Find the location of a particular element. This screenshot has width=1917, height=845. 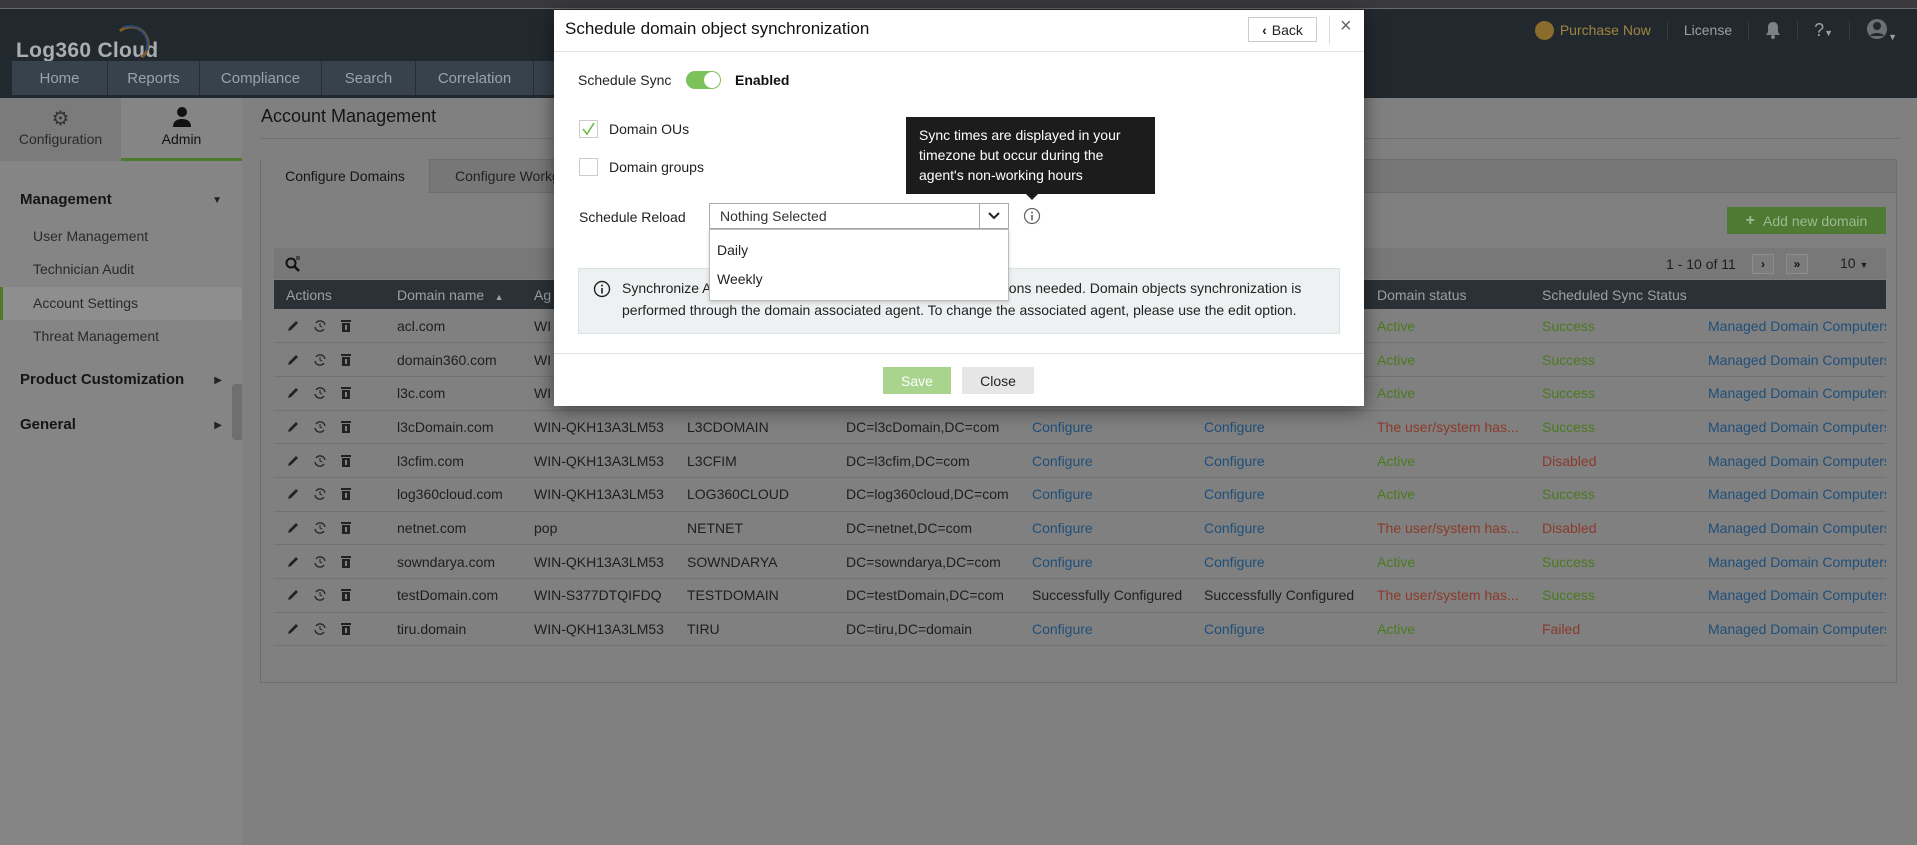

sidebar-item-account-settings: Account Settings is located at coordinates (121, 303).